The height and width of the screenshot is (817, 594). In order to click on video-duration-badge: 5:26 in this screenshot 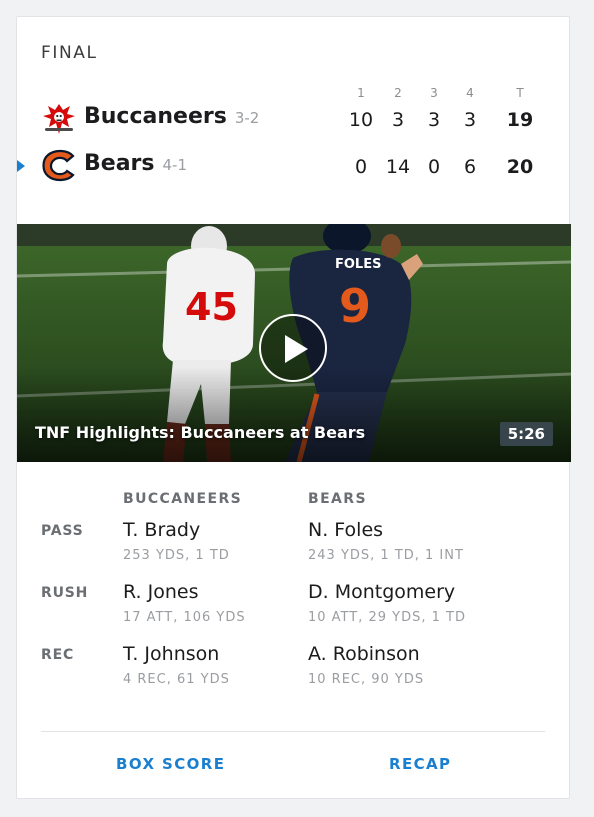, I will do `click(526, 434)`.